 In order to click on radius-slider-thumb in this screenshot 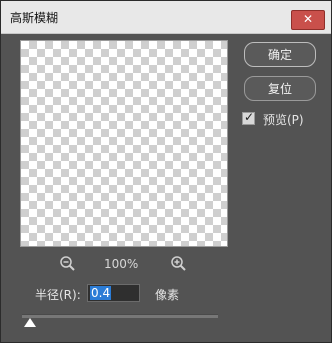, I will do `click(29, 322)`.